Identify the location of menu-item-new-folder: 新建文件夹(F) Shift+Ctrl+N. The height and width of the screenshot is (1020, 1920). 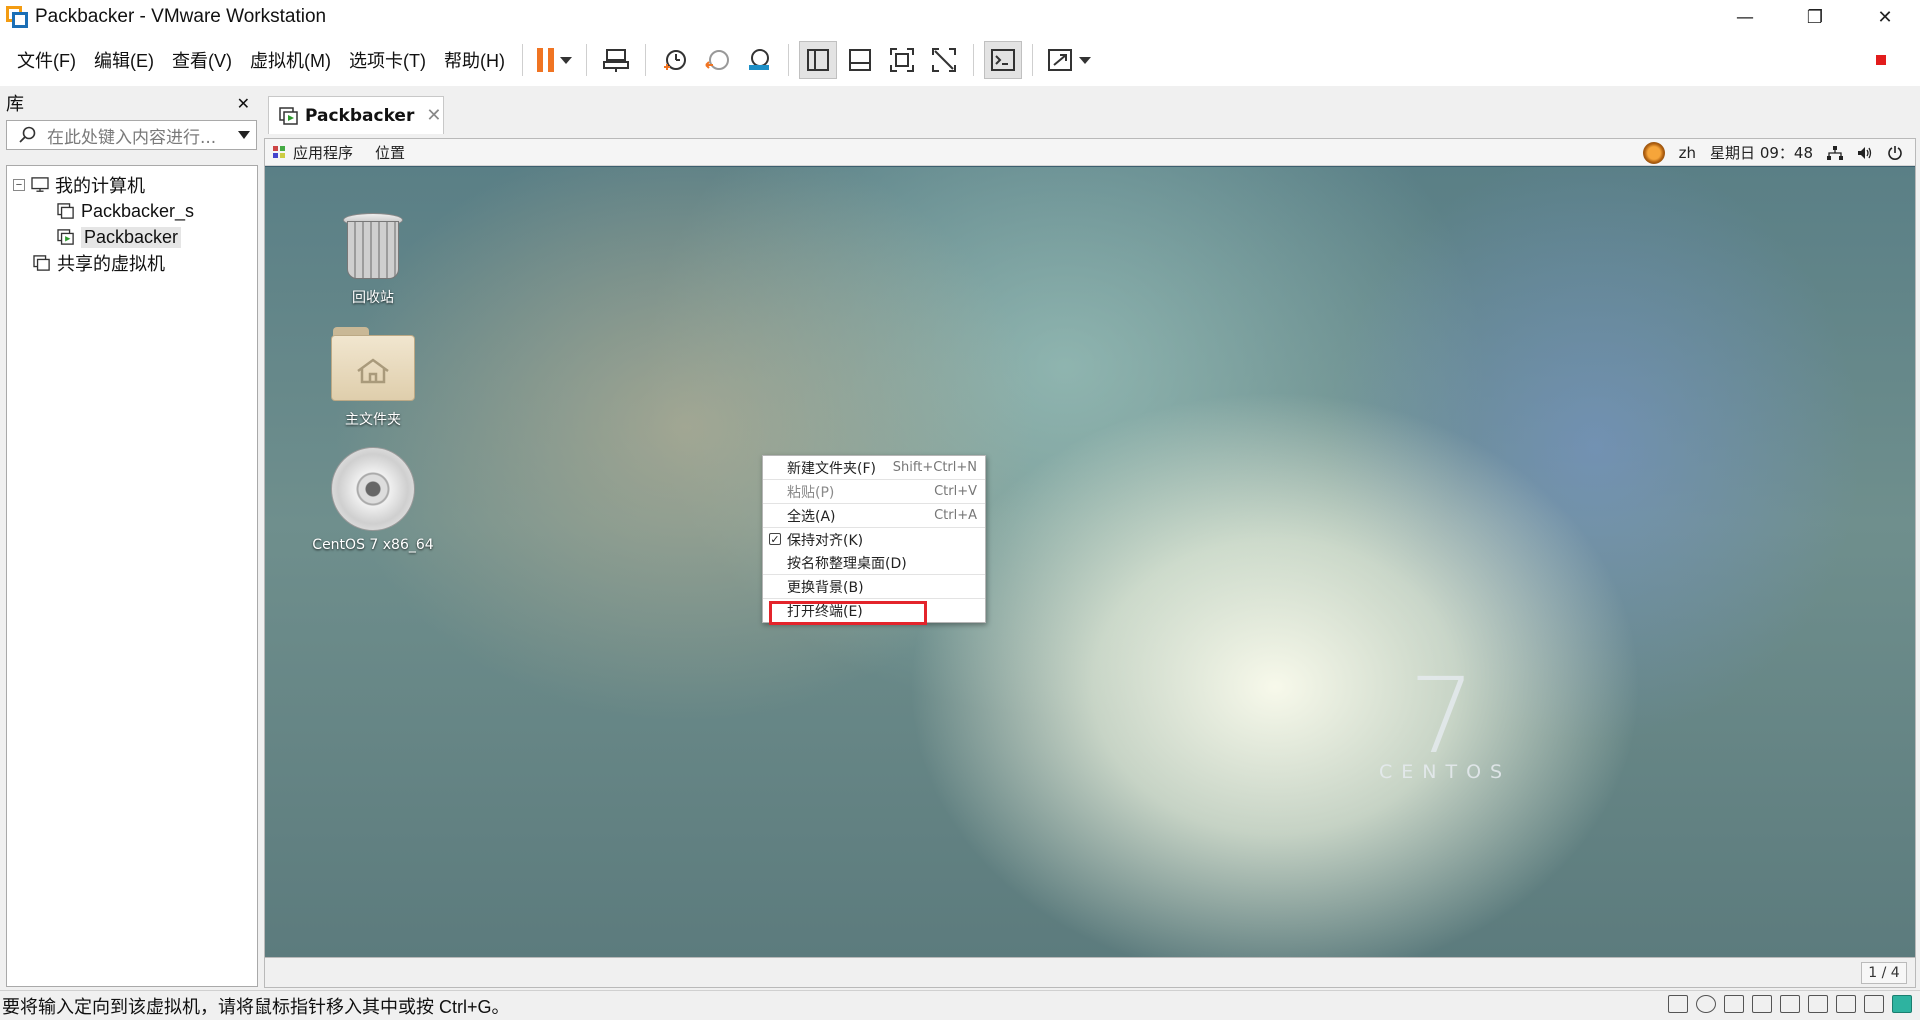
(874, 467).